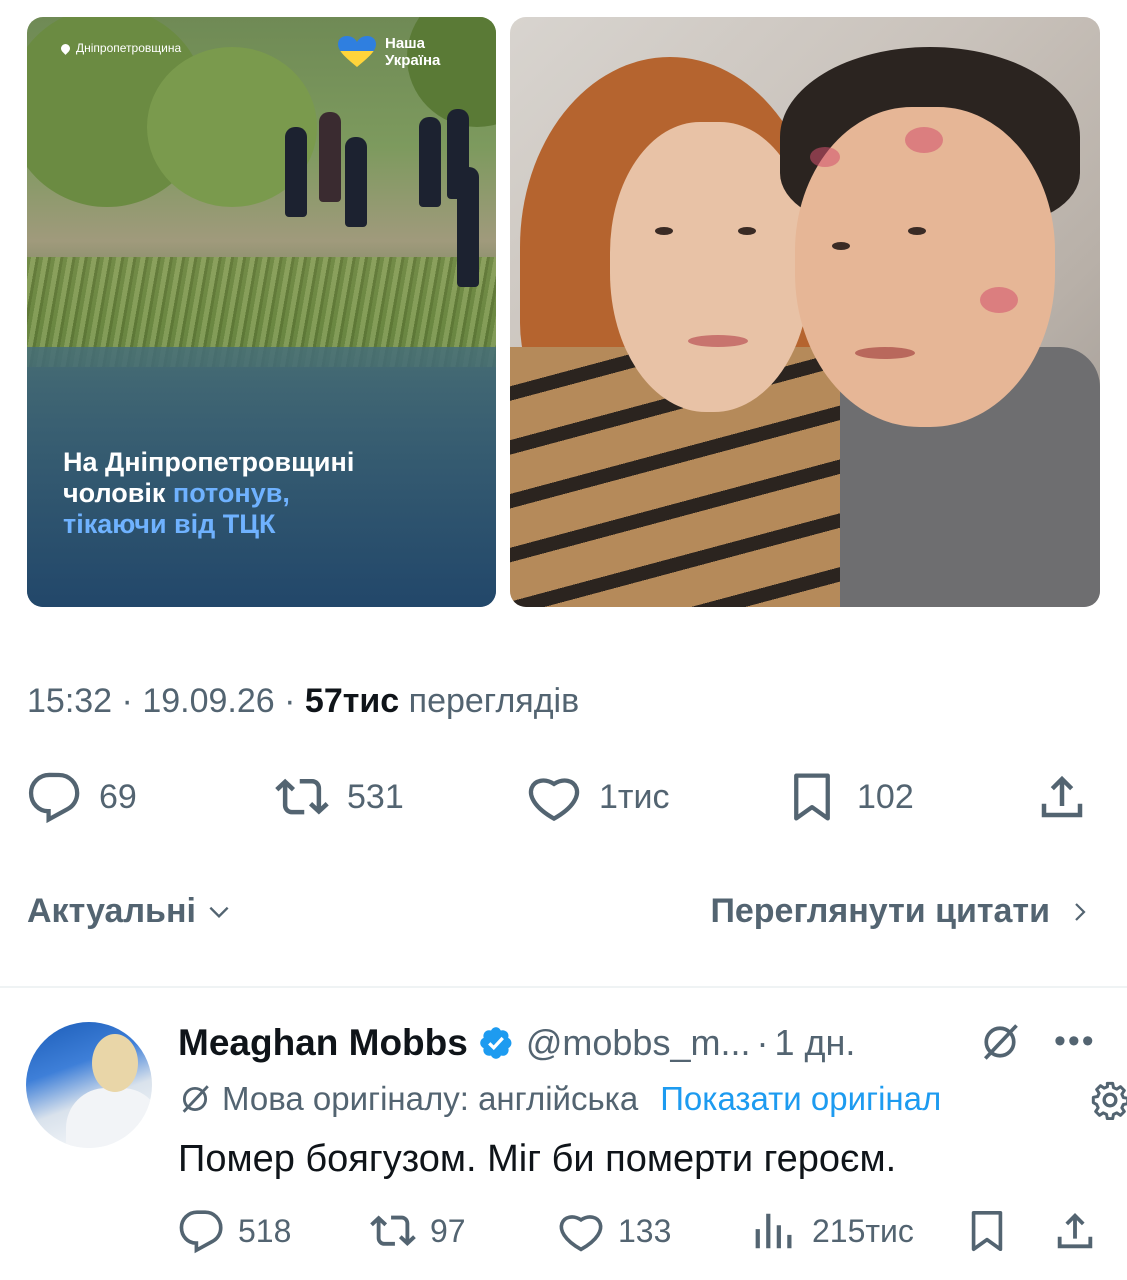 This screenshot has height=1280, width=1127. What do you see at coordinates (1000, 1042) in the screenshot?
I see `grok-icon` at bounding box center [1000, 1042].